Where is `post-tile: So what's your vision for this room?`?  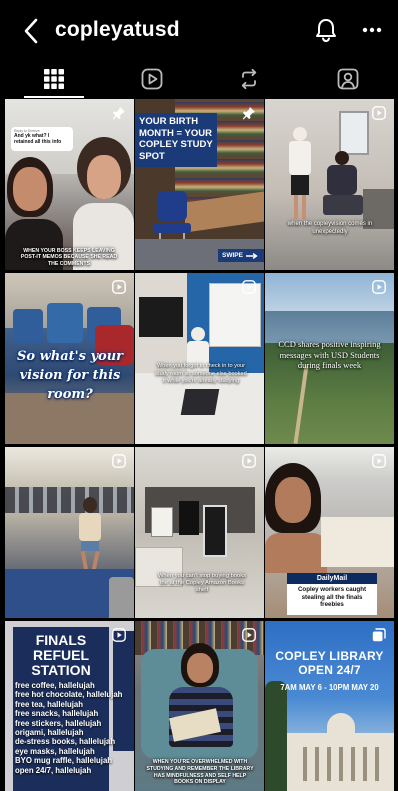
post-tile: So what's your vision for this room? is located at coordinates (69, 358).